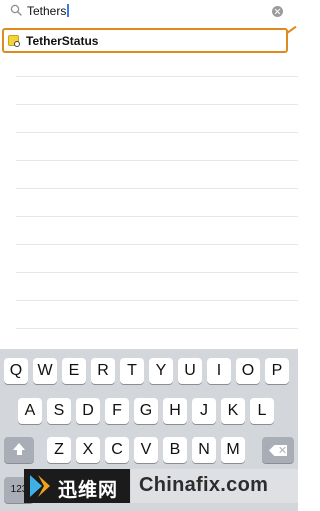  Describe the element at coordinates (14, 41) in the screenshot. I see `tether-app-icon` at that location.